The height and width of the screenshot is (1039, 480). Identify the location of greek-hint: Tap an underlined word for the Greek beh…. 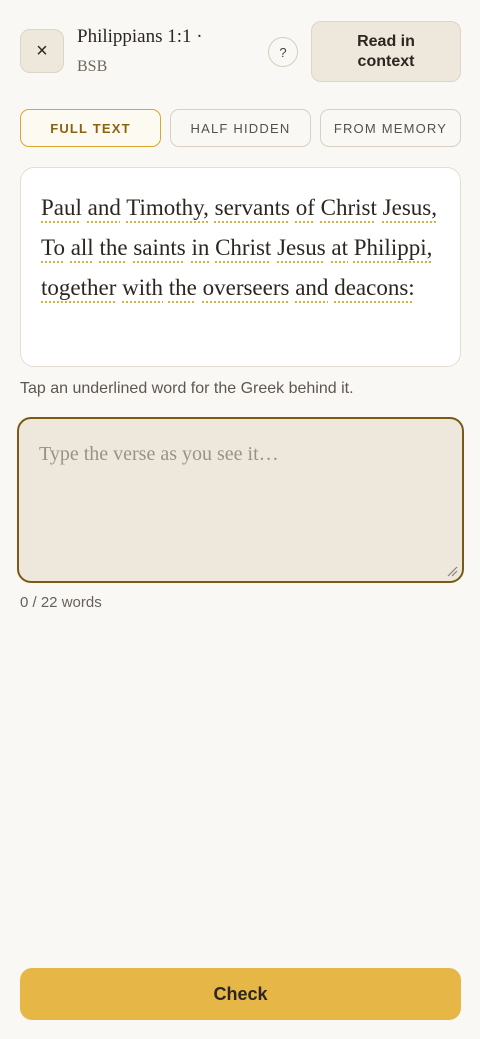
(187, 388).